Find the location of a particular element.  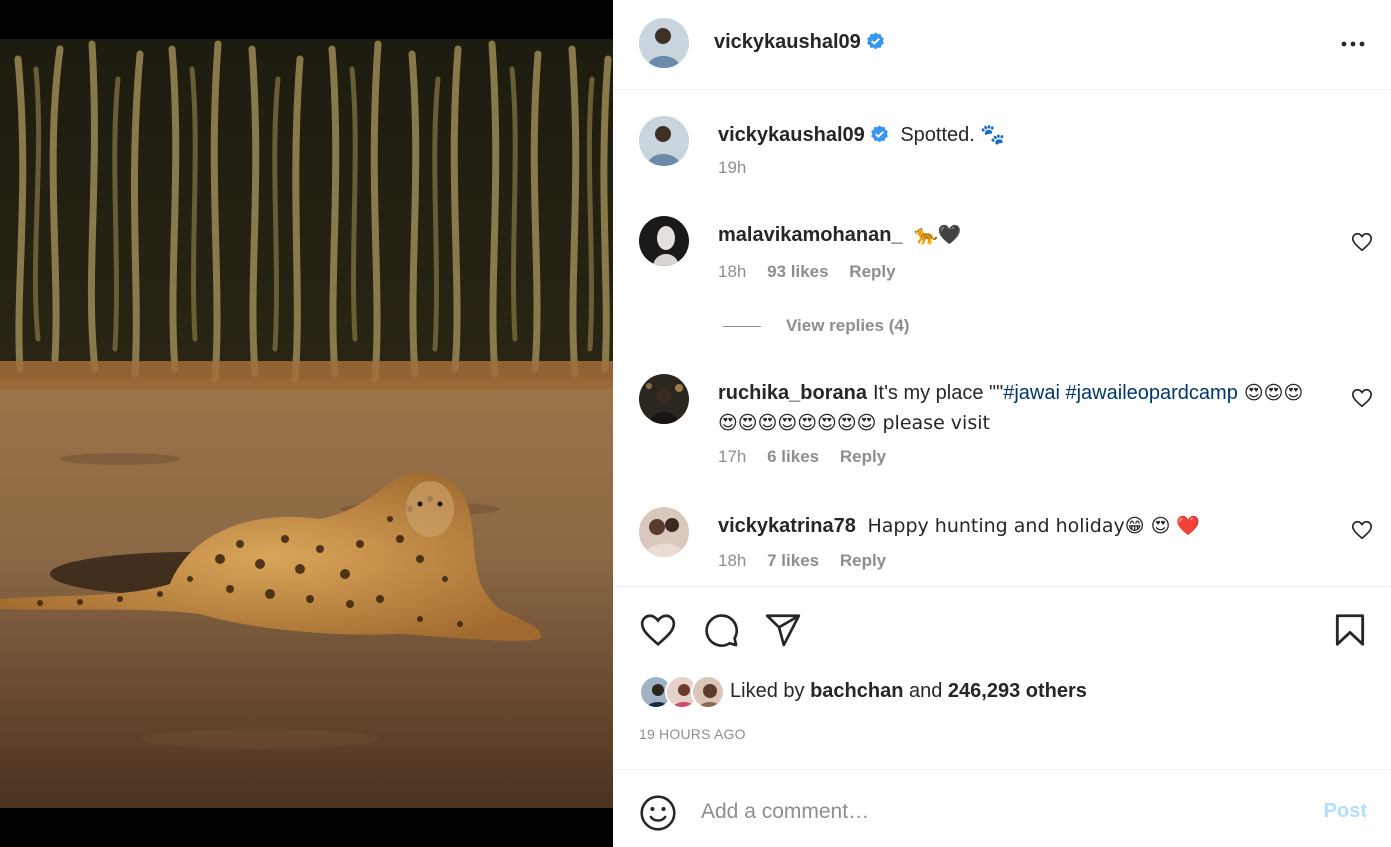

comment-likes: 93 likes is located at coordinates (797, 271).